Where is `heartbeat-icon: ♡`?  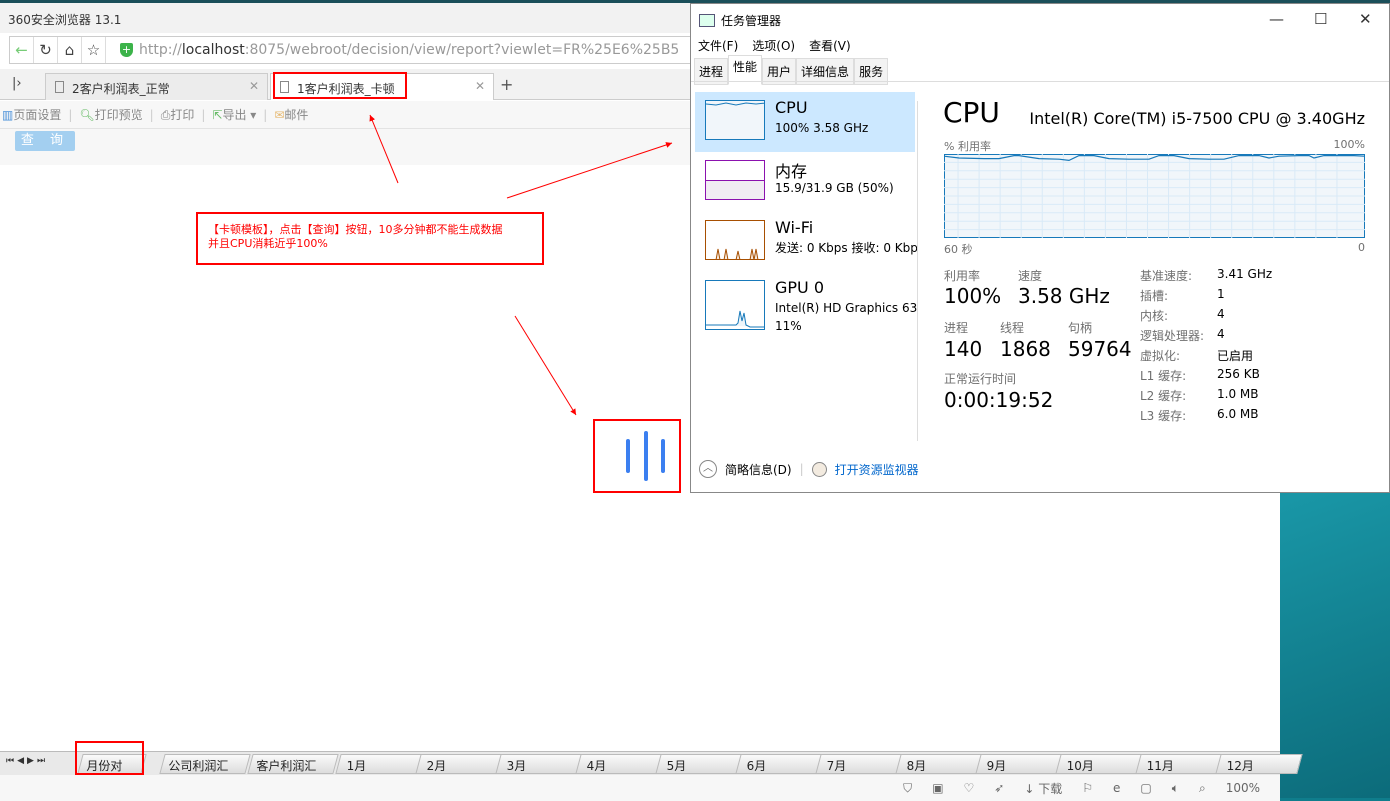
heartbeat-icon: ♡ is located at coordinates (969, 788).